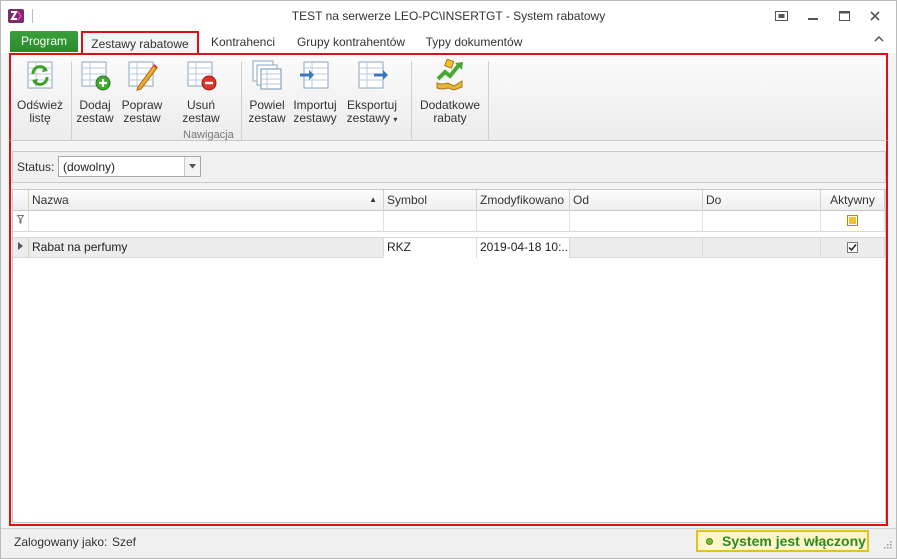 Image resolution: width=897 pixels, height=559 pixels. I want to click on collapse-ribbon-button, so click(879, 39).